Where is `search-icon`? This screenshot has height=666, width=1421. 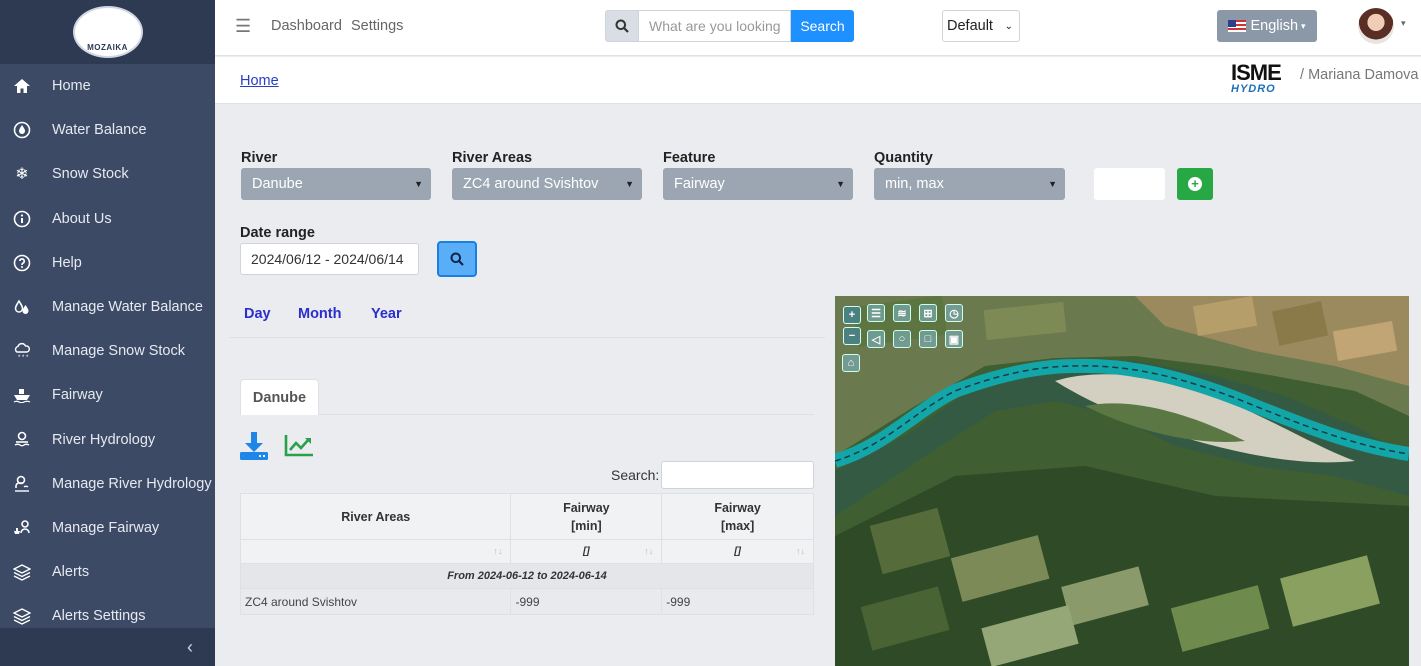 search-icon is located at coordinates (622, 26).